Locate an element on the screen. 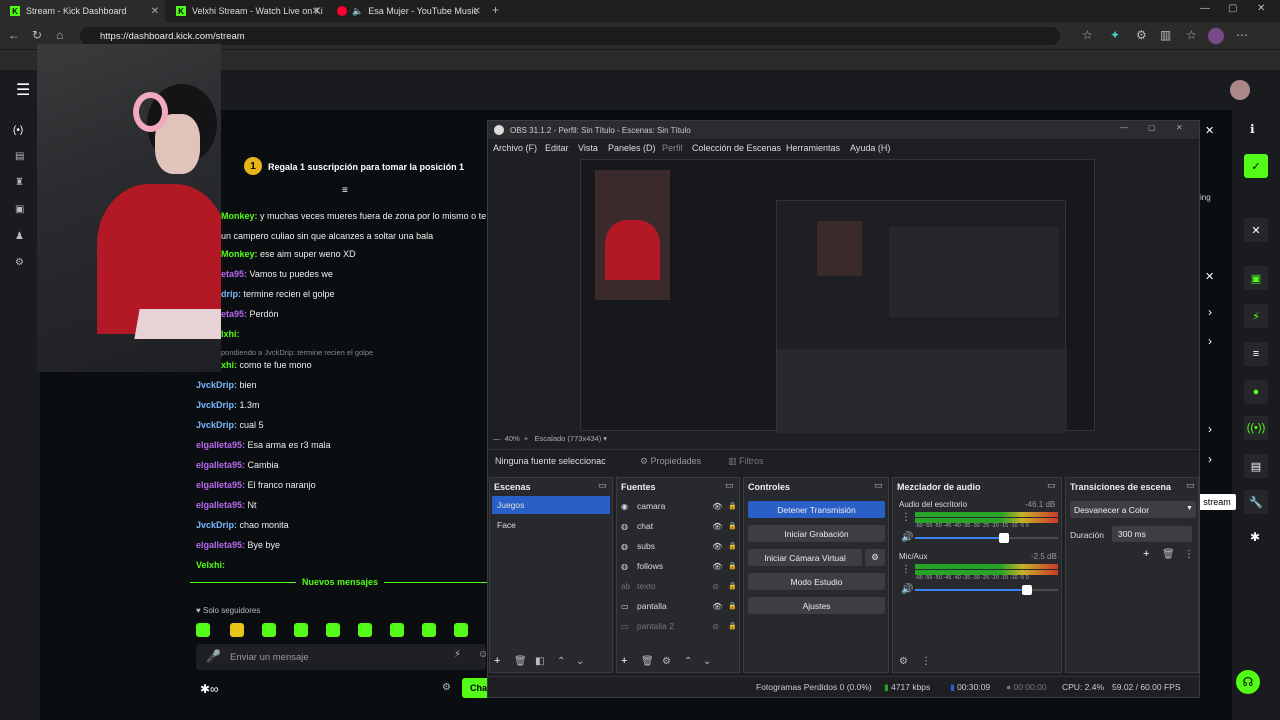 The width and height of the screenshot is (1280, 720). chat-settings-icon: ⚙ is located at coordinates (446, 687).